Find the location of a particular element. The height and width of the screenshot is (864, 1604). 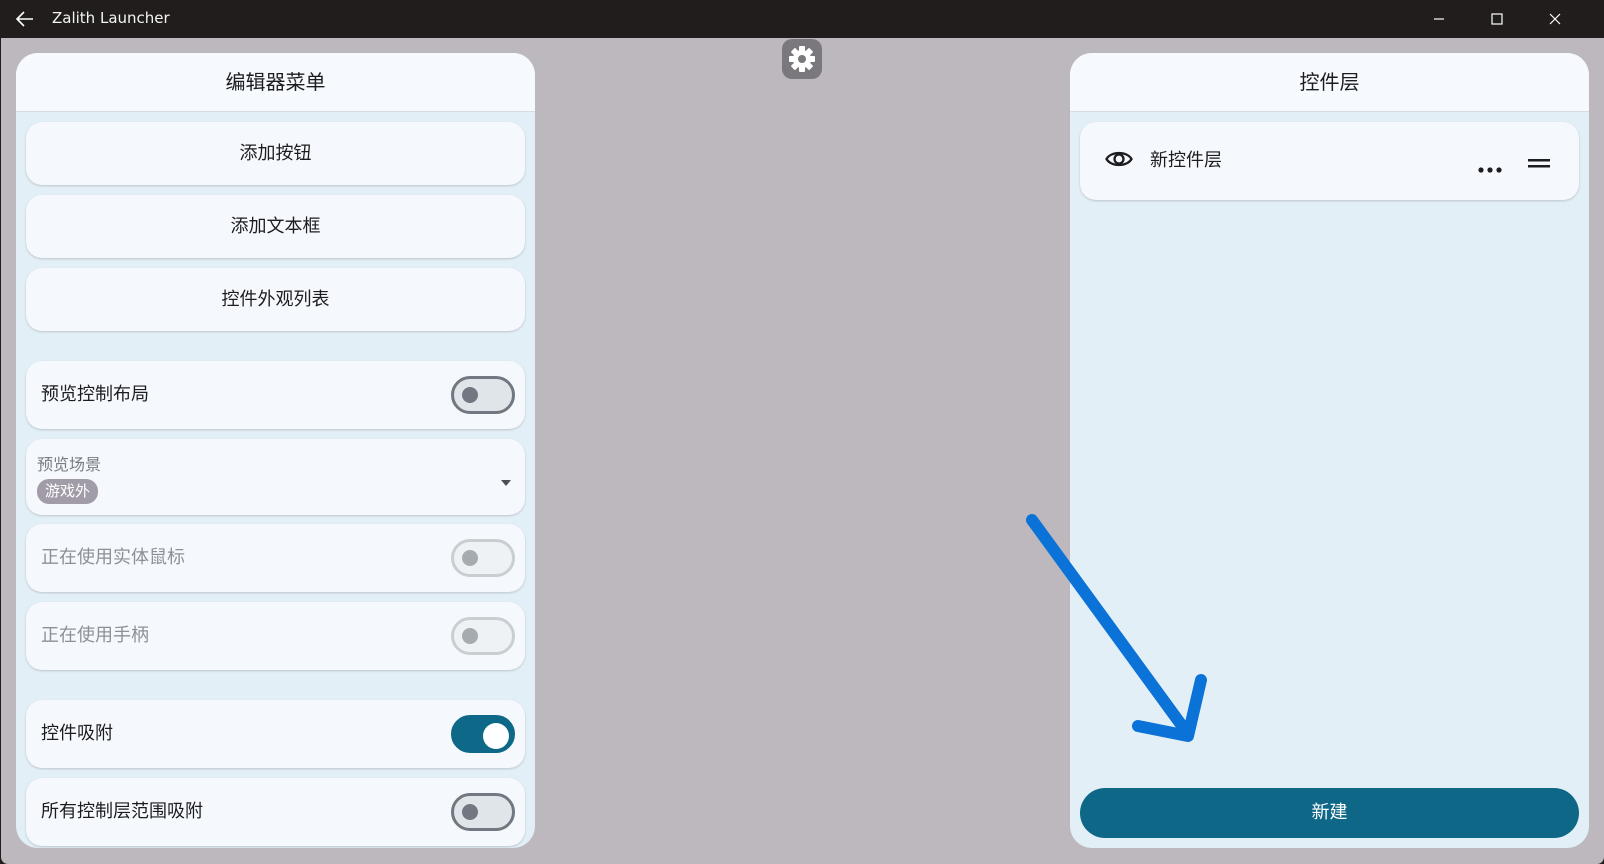

add-button-button: 添加按钮 is located at coordinates (275, 153).